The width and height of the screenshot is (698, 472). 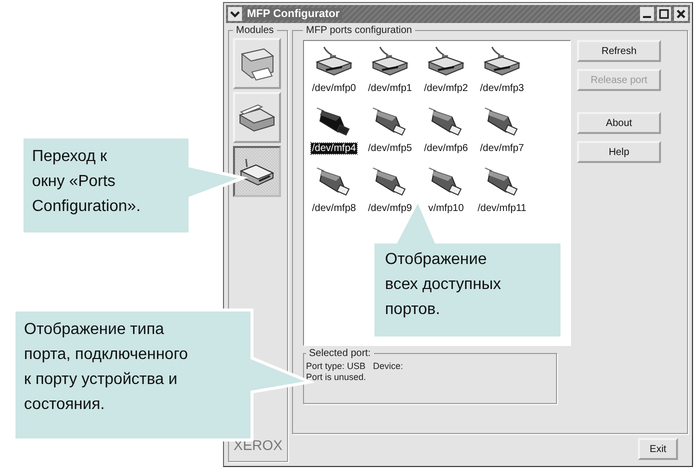 I want to click on module-button, so click(x=257, y=171).